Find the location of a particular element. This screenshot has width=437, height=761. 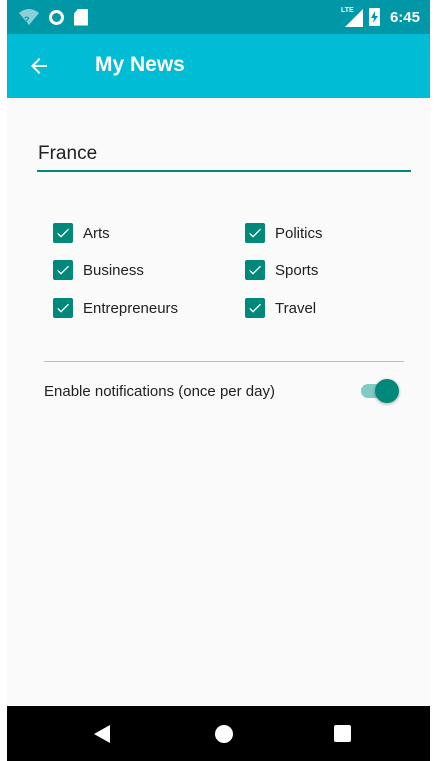

checkbox-politics: Politics is located at coordinates (284, 233).